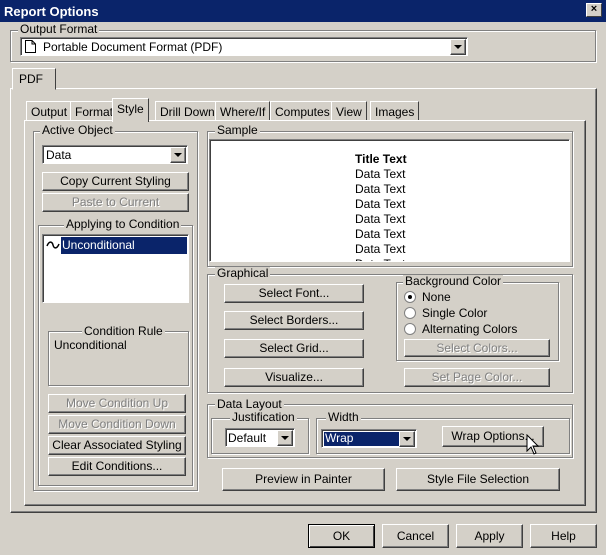 The height and width of the screenshot is (555, 606). I want to click on condition-rule-label: Condition Rule, so click(123, 331).